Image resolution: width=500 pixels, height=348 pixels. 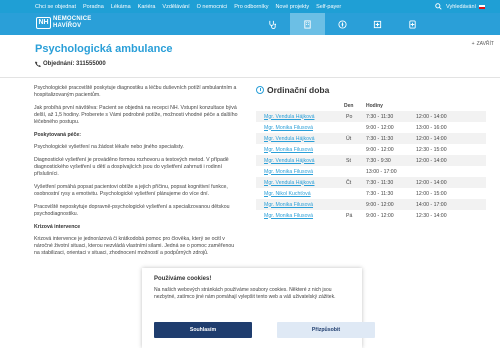 What do you see at coordinates (438, 6) in the screenshot?
I see `search-icon` at bounding box center [438, 6].